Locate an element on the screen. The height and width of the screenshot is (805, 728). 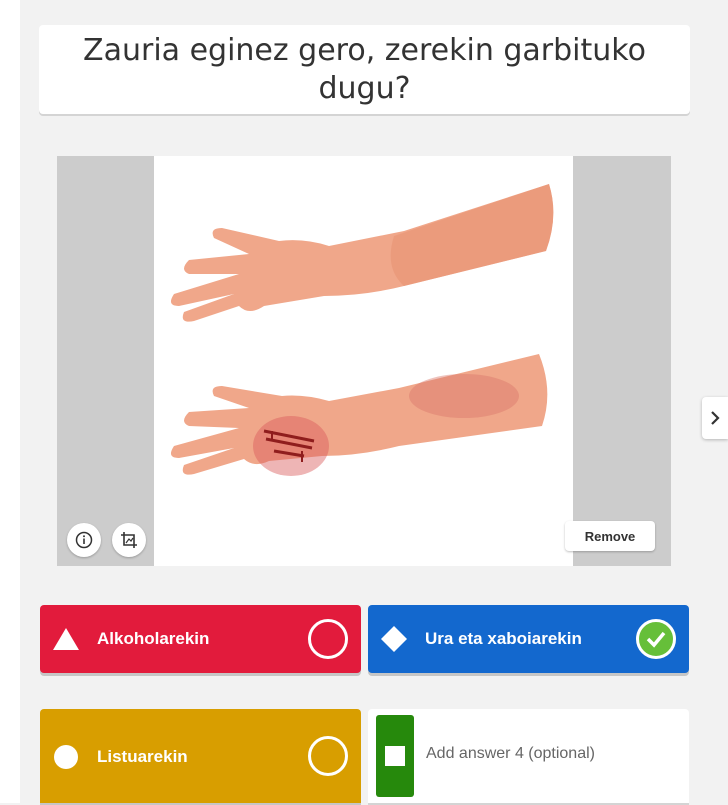
info-icon is located at coordinates (84, 540).